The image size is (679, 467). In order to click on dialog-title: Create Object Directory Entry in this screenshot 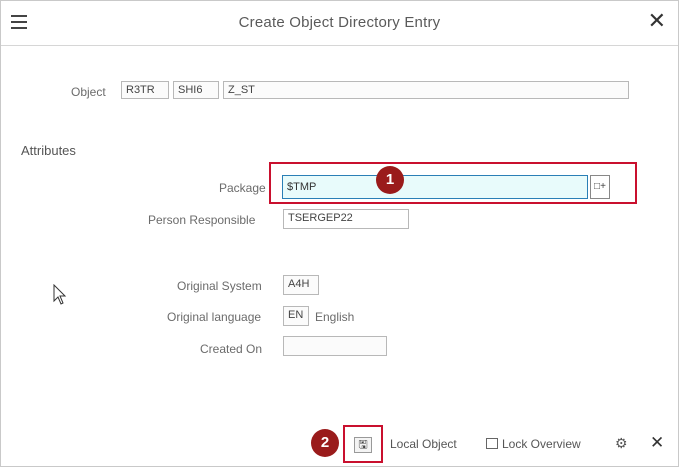, I will do `click(339, 22)`.